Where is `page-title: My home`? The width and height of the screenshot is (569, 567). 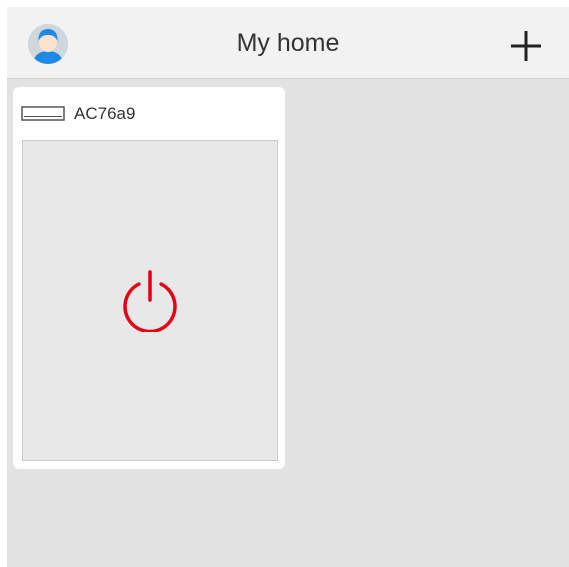
page-title: My home is located at coordinates (288, 43).